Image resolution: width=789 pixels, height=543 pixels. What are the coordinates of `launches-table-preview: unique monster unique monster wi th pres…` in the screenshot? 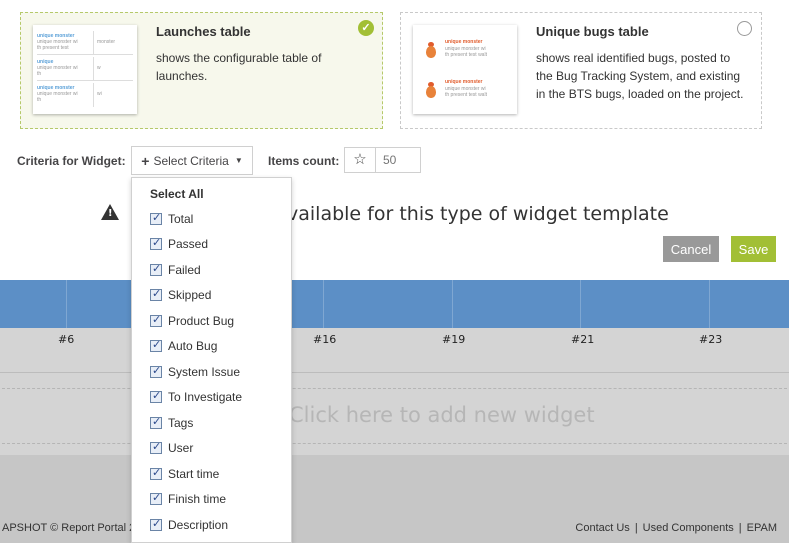 It's located at (85, 69).